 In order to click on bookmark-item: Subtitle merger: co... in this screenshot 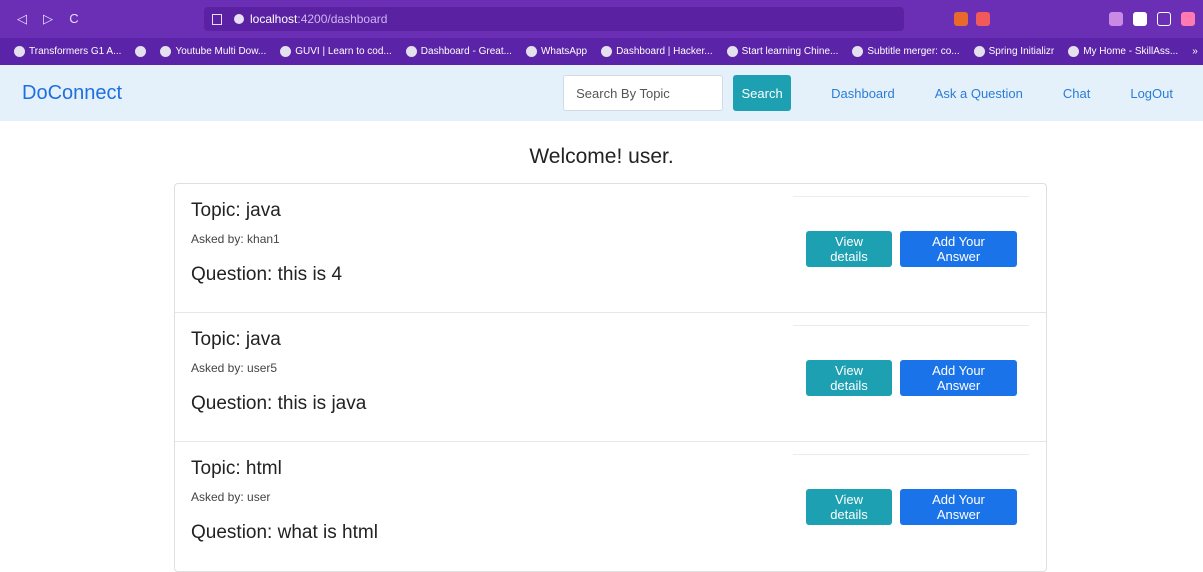, I will do `click(906, 51)`.